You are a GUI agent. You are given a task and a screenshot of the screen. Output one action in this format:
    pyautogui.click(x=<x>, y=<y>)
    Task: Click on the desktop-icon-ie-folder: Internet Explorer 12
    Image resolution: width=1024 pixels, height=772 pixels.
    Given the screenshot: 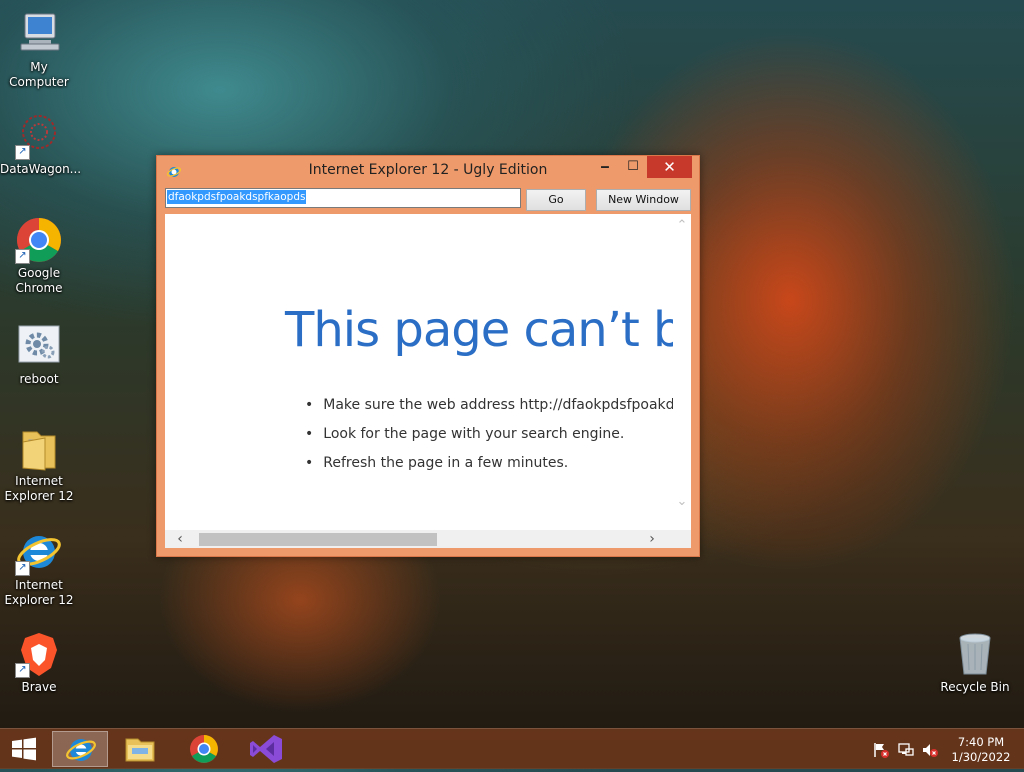 What is the action you would take?
    pyautogui.click(x=39, y=464)
    